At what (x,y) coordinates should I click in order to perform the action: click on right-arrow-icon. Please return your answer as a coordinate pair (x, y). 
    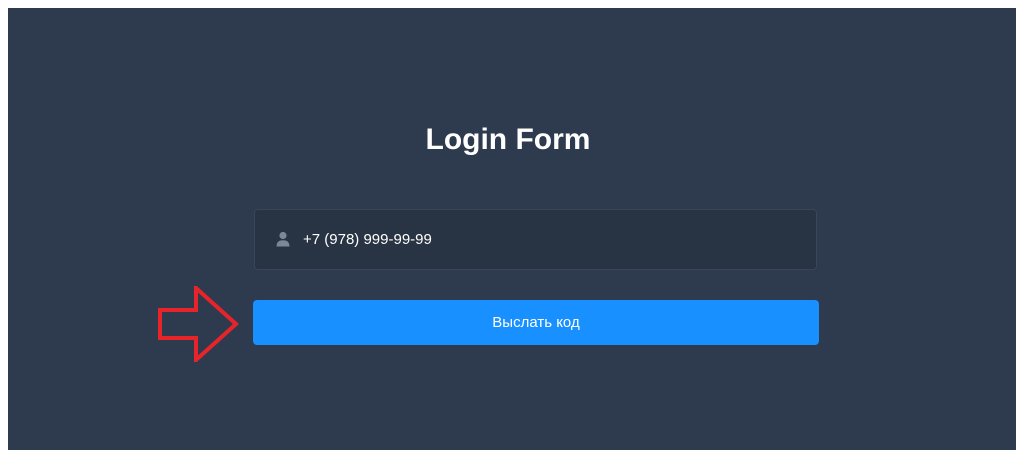
    Looking at the image, I should click on (198, 324).